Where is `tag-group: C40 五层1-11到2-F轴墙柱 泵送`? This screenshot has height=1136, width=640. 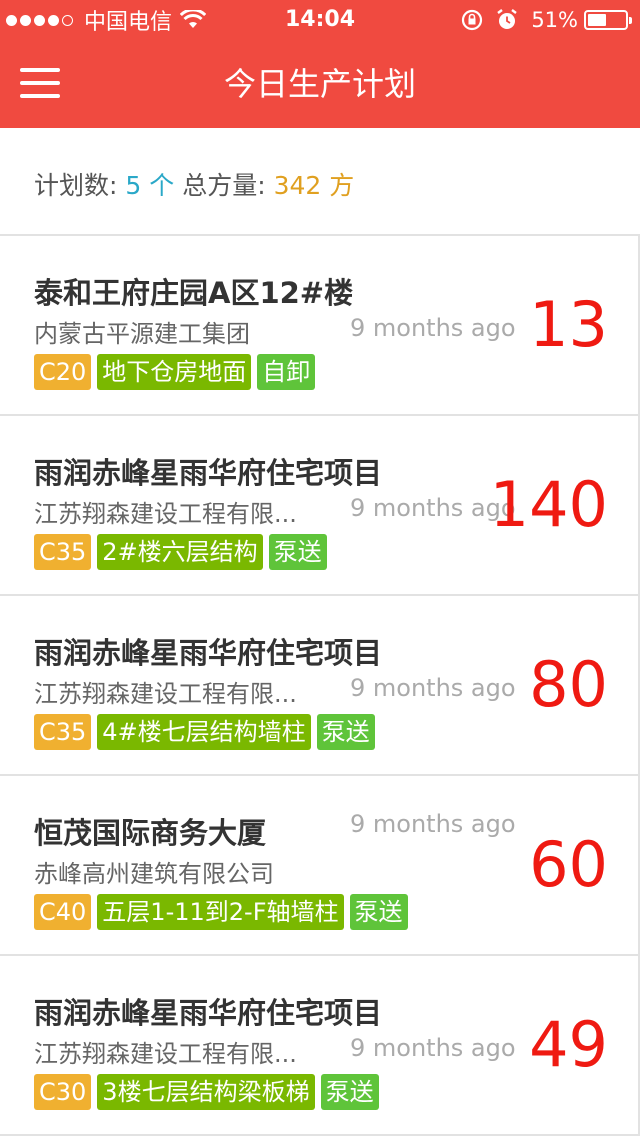
tag-group: C40 五层1-11到2-F轴墙柱 泵送 is located at coordinates (224, 912).